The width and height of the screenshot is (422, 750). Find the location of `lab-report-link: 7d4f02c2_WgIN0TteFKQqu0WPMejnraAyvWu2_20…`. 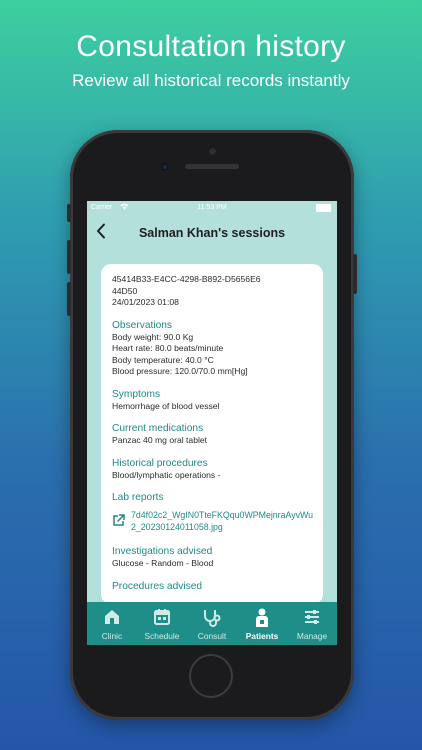

lab-report-link: 7d4f02c2_WgIN0TteFKQqu0WPMejnraAyvWu2_20… is located at coordinates (213, 521).